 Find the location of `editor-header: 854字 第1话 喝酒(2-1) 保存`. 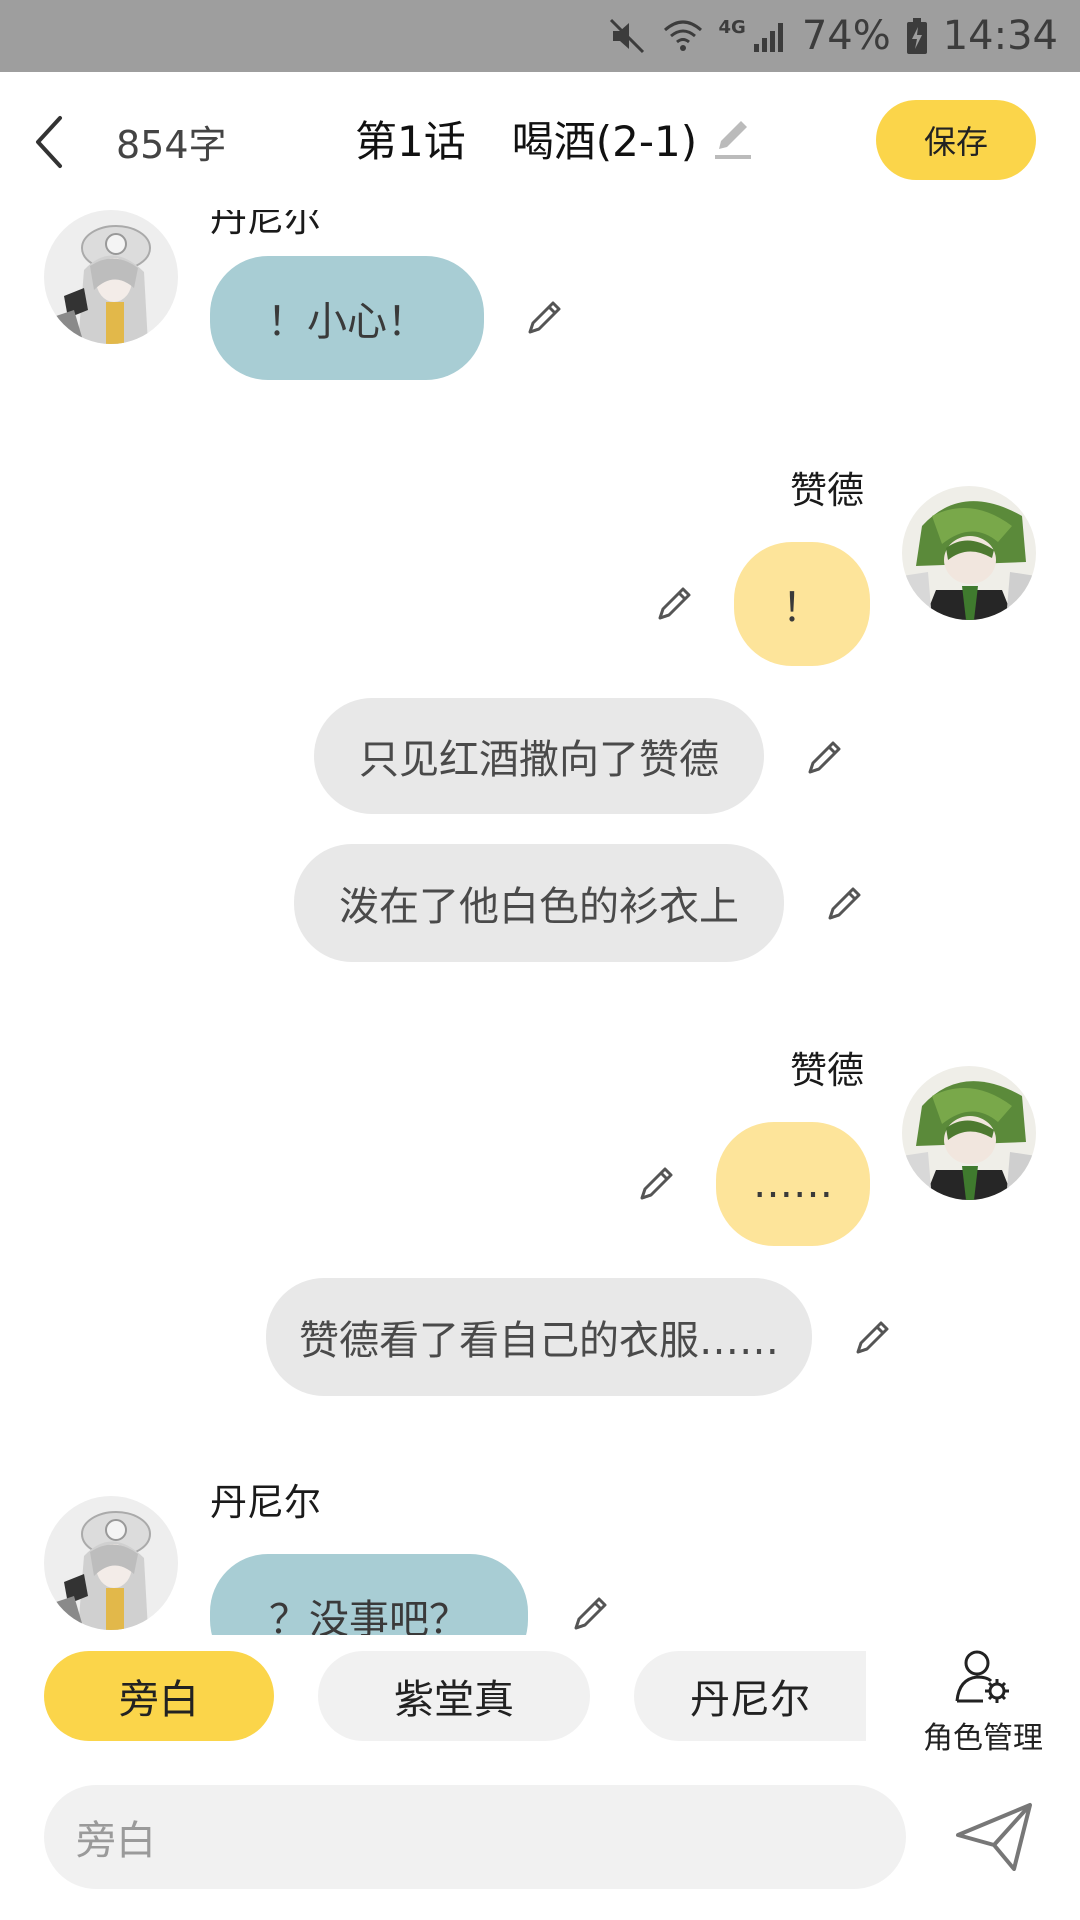

editor-header: 854字 第1话 喝酒(2-1) 保存 is located at coordinates (540, 141).